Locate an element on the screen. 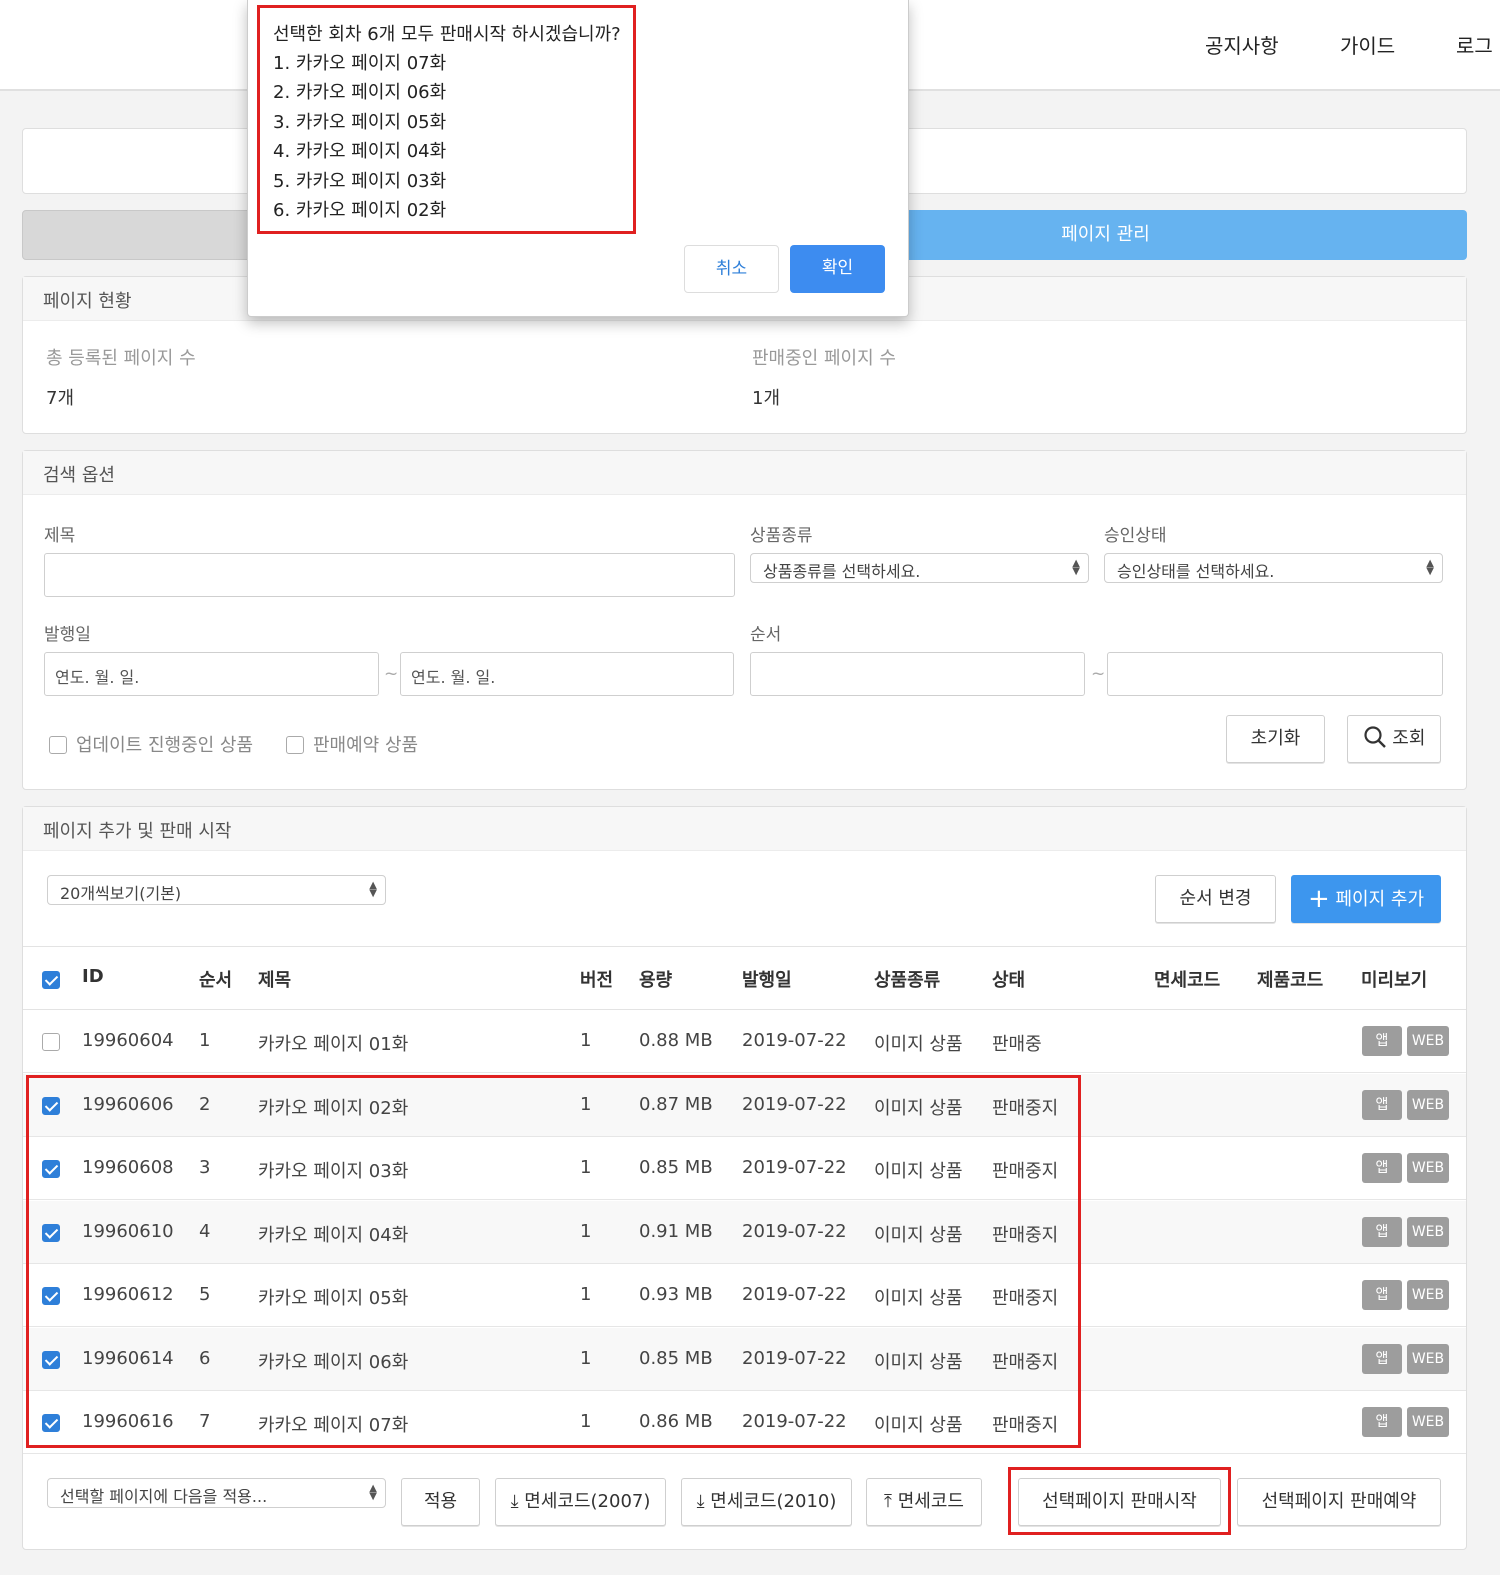 The width and height of the screenshot is (1500, 1575). download-tax-code-2007-button: ⤓ 면세코드(2007) is located at coordinates (580, 1502).